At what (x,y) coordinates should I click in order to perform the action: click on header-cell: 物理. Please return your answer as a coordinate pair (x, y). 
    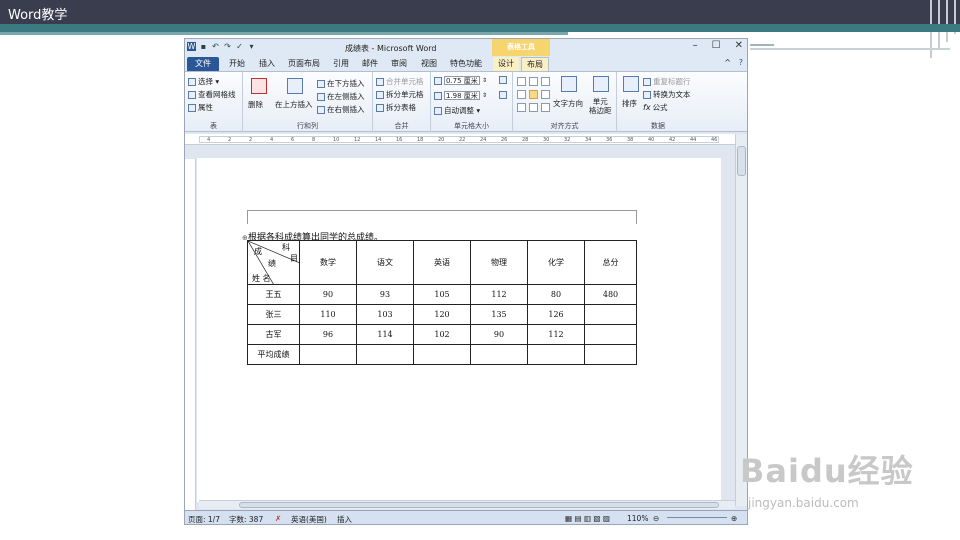
    Looking at the image, I should click on (499, 262).